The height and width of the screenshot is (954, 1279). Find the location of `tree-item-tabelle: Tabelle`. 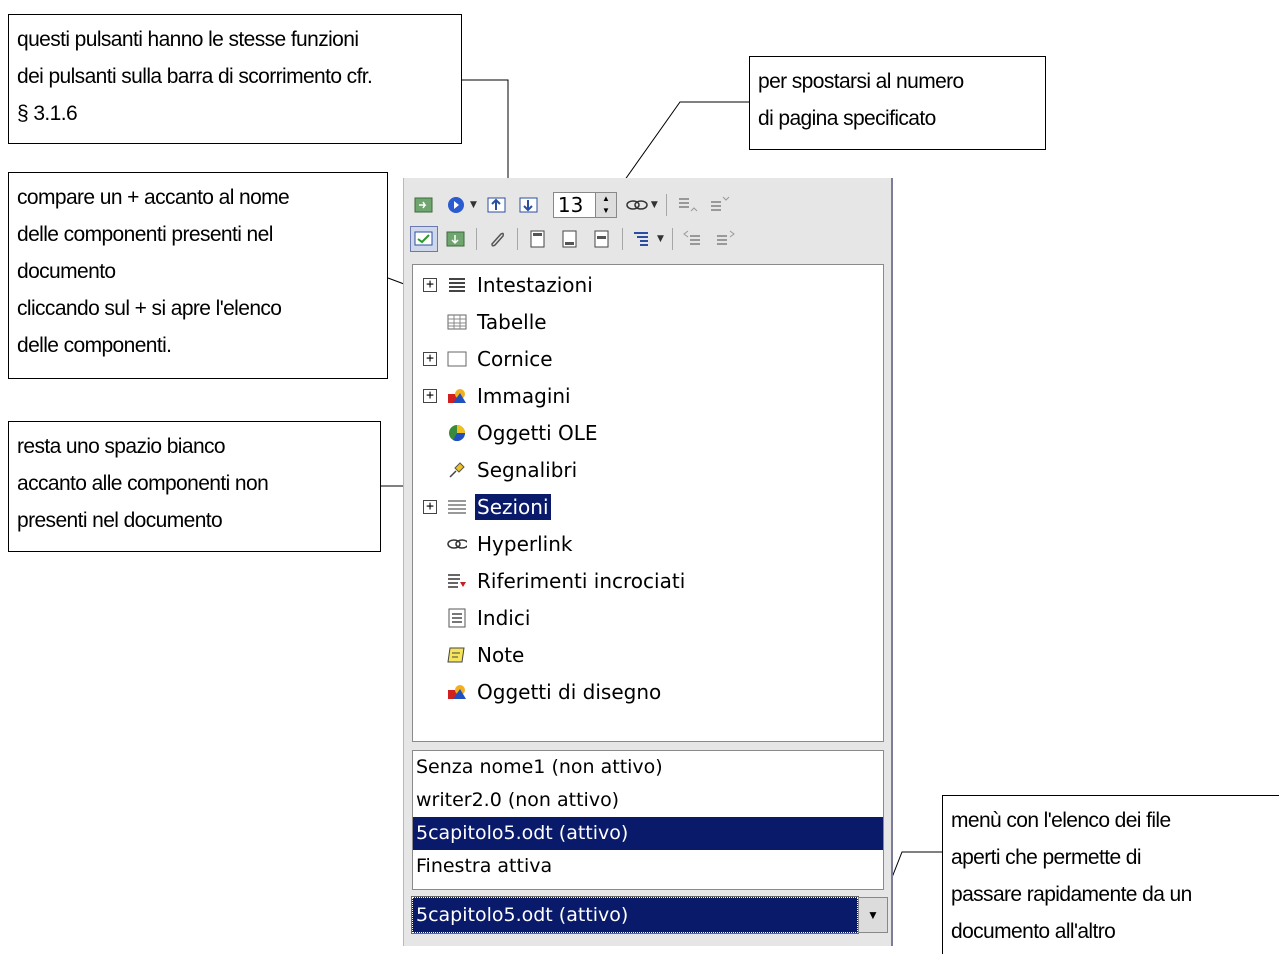

tree-item-tabelle: Tabelle is located at coordinates (481, 322).